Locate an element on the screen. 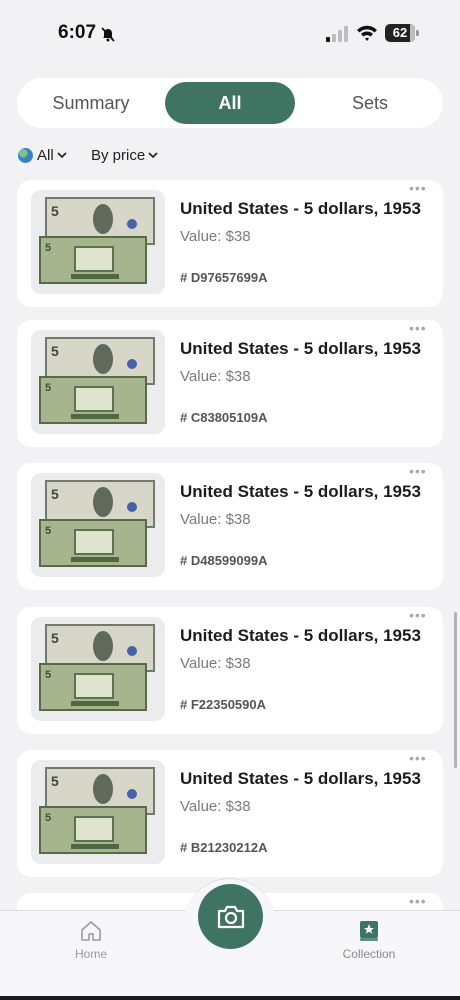  sort-button: By price is located at coordinates (136, 155).